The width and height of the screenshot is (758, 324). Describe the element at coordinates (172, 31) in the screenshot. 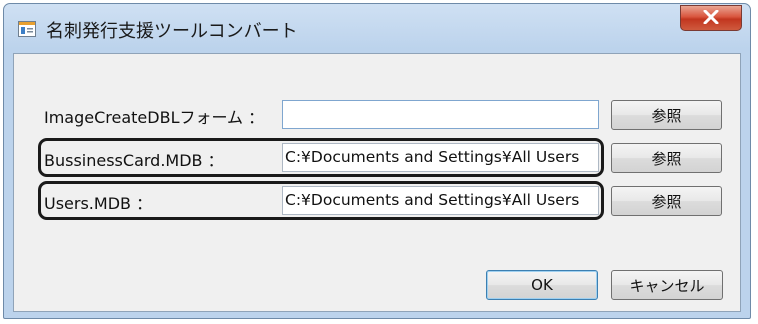

I see `window-title: 名刺発行支援ツールコンバート` at that location.